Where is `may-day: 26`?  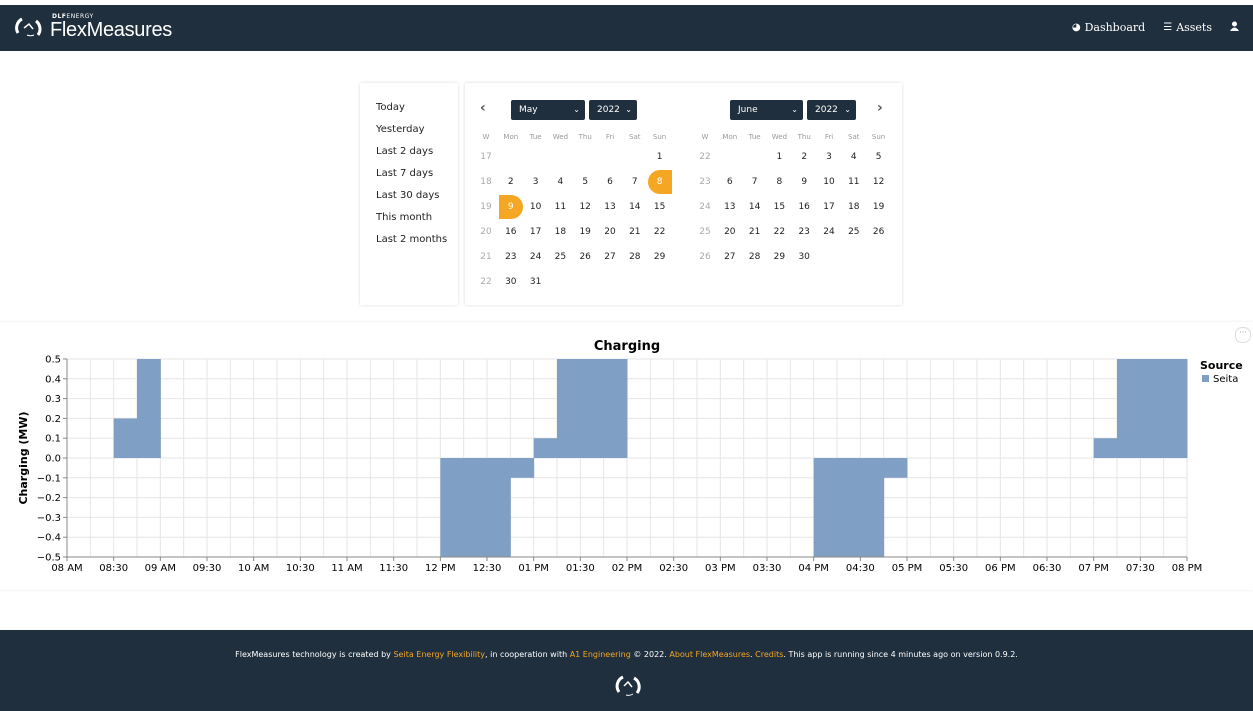 may-day: 26 is located at coordinates (585, 257).